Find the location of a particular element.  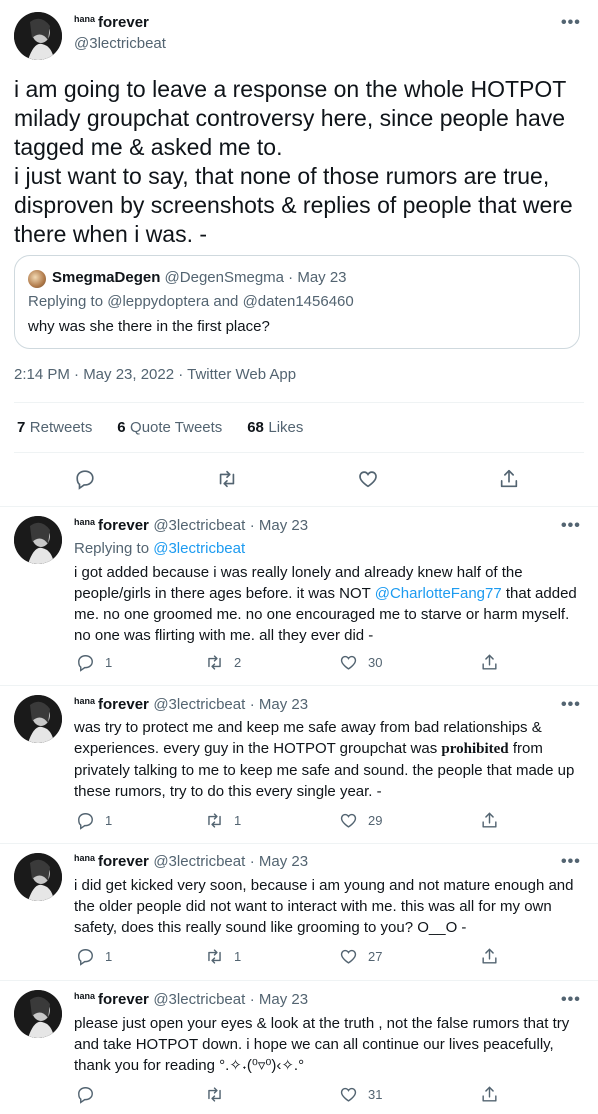

quote-text: why was she there in the first place? is located at coordinates (149, 326).